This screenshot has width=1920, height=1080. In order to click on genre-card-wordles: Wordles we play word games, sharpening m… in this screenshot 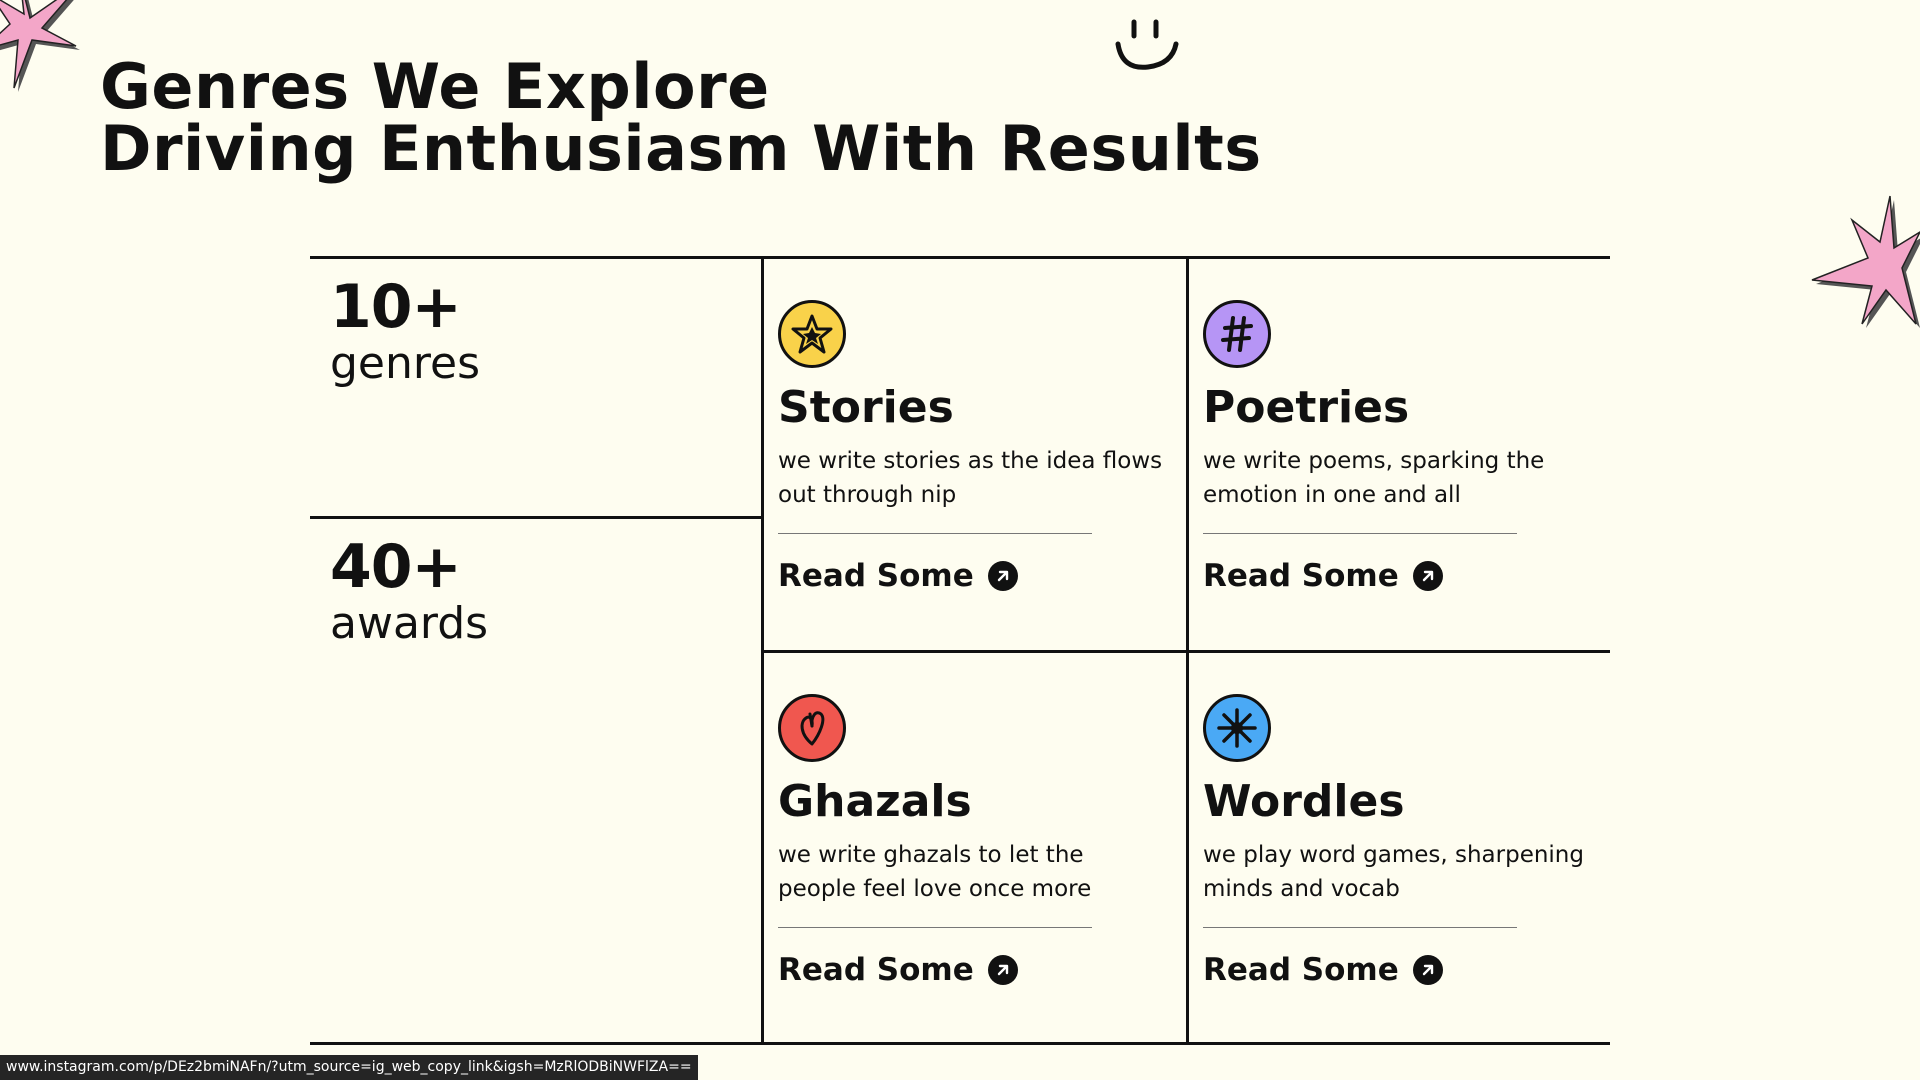, I will do `click(1393, 884)`.